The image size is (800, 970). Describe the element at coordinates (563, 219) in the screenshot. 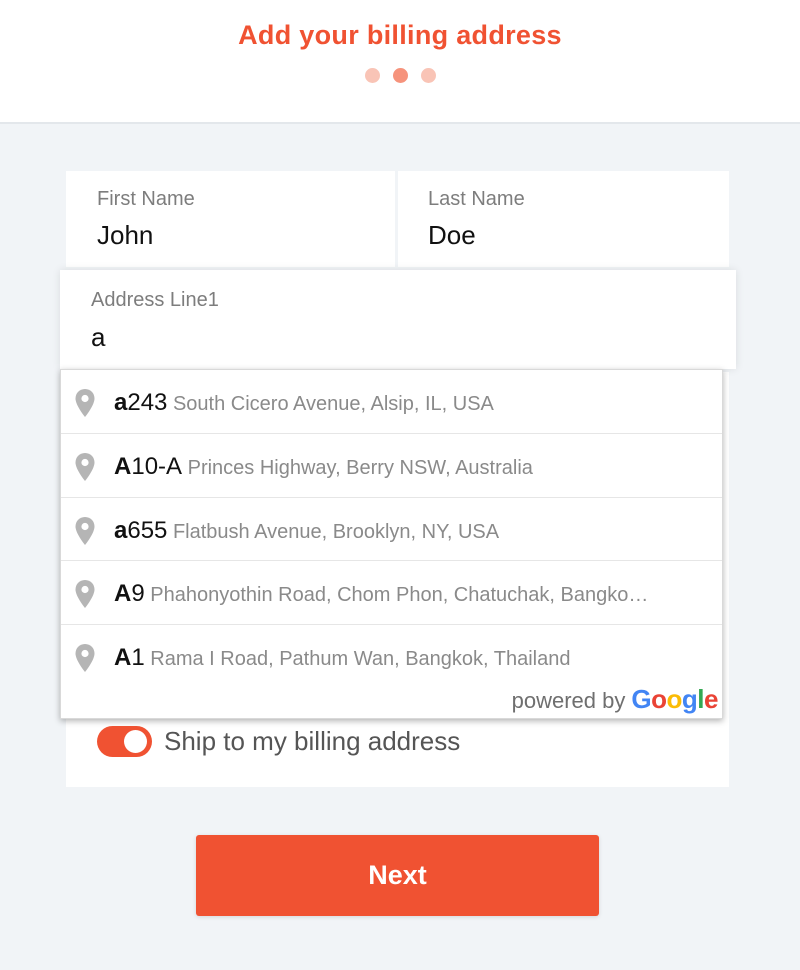

I see `last-name-field: Last Name Doe` at that location.